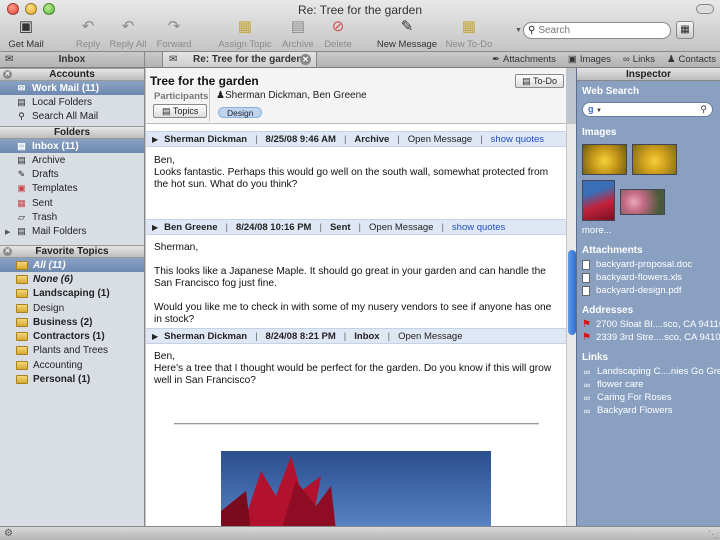 The image size is (720, 540). Describe the element at coordinates (407, 34) in the screenshot. I see `new-message-button: ✎ New Message` at that location.